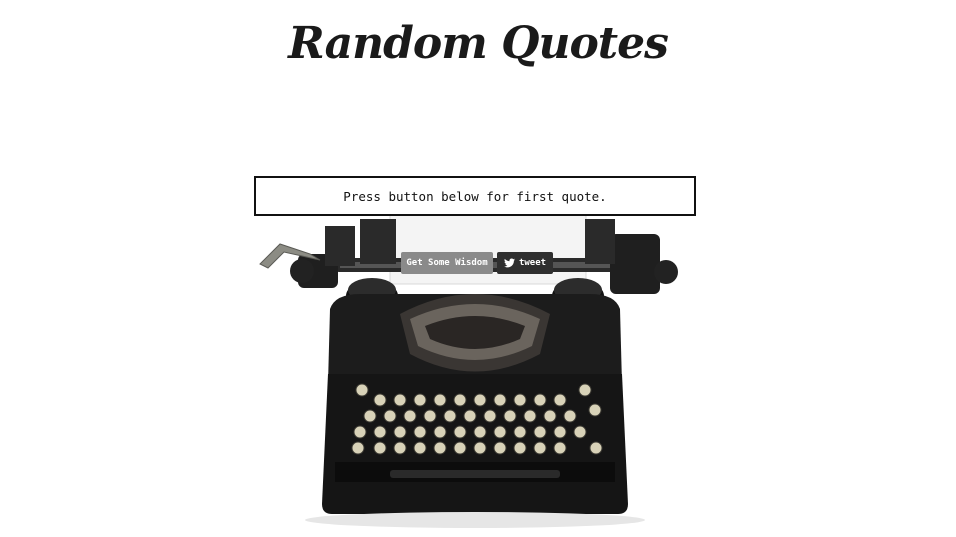  I want to click on tweet-button: tweet, so click(525, 263).